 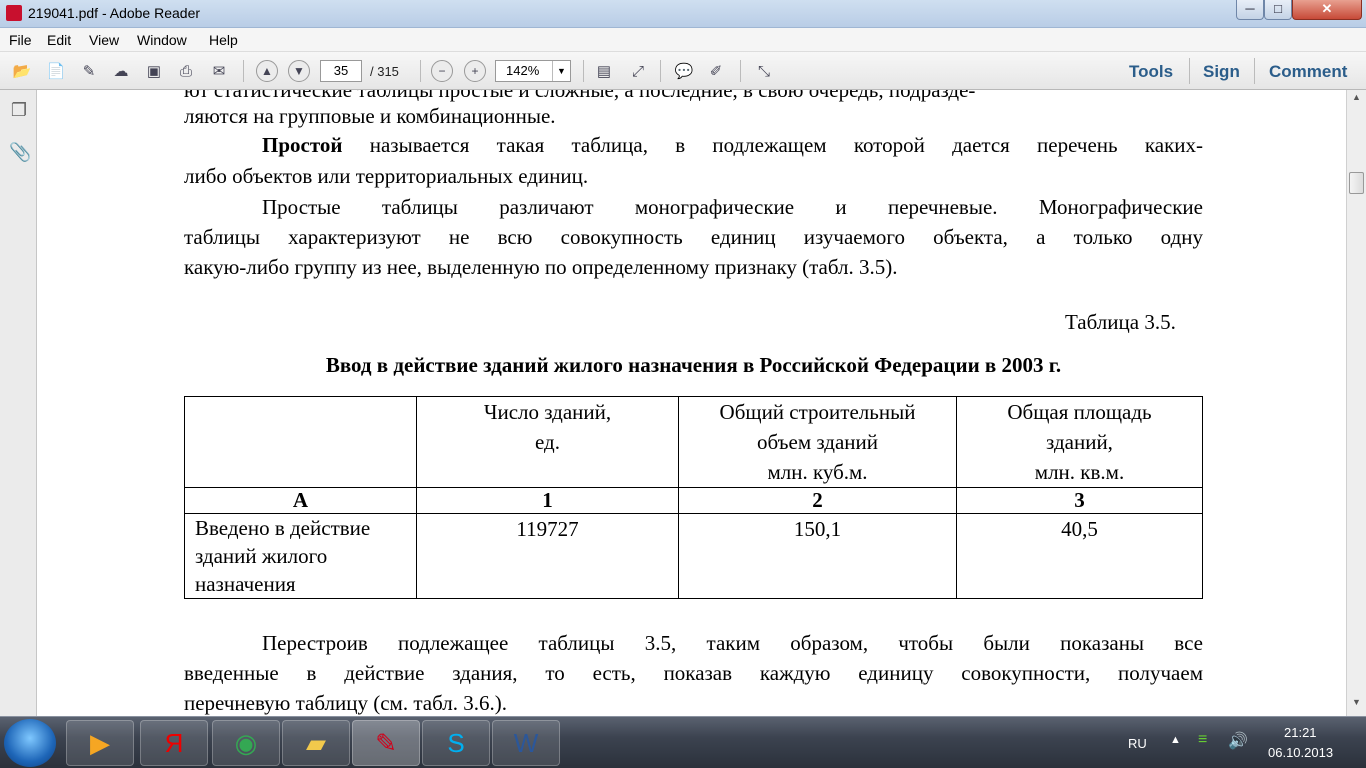 I want to click on number-cell: 2, so click(x=817, y=500).